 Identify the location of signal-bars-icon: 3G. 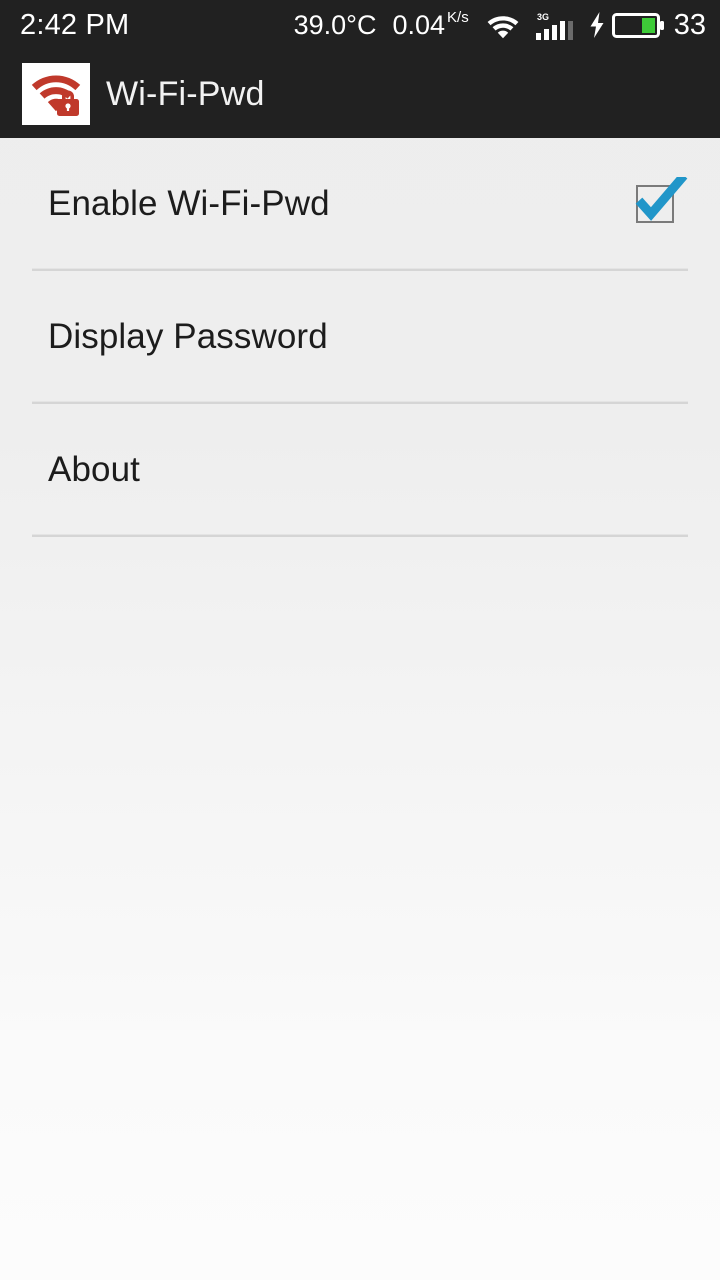
(554, 26).